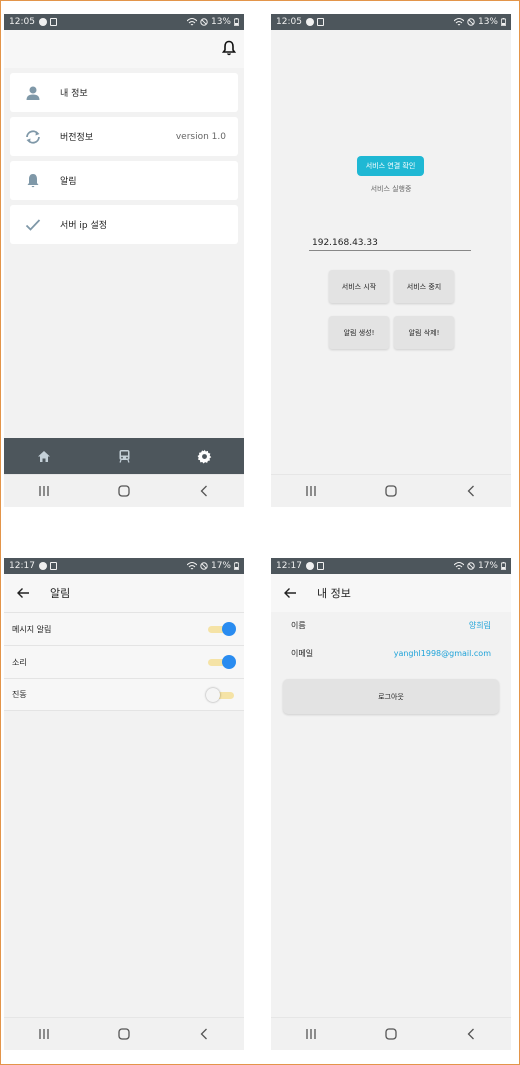 The image size is (520, 1065). Describe the element at coordinates (124, 661) in the screenshot. I see `toggle-row-sound: 소리` at that location.